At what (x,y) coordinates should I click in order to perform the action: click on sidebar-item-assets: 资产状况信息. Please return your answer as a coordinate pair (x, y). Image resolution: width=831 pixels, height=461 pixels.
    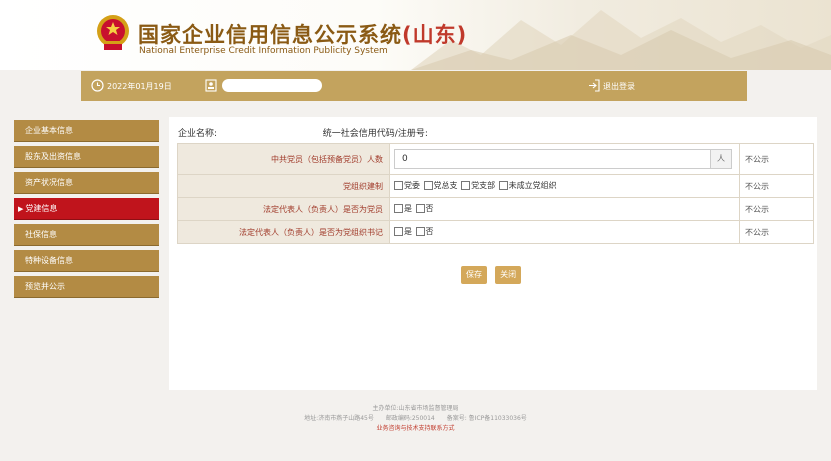
    Looking at the image, I should click on (86, 183).